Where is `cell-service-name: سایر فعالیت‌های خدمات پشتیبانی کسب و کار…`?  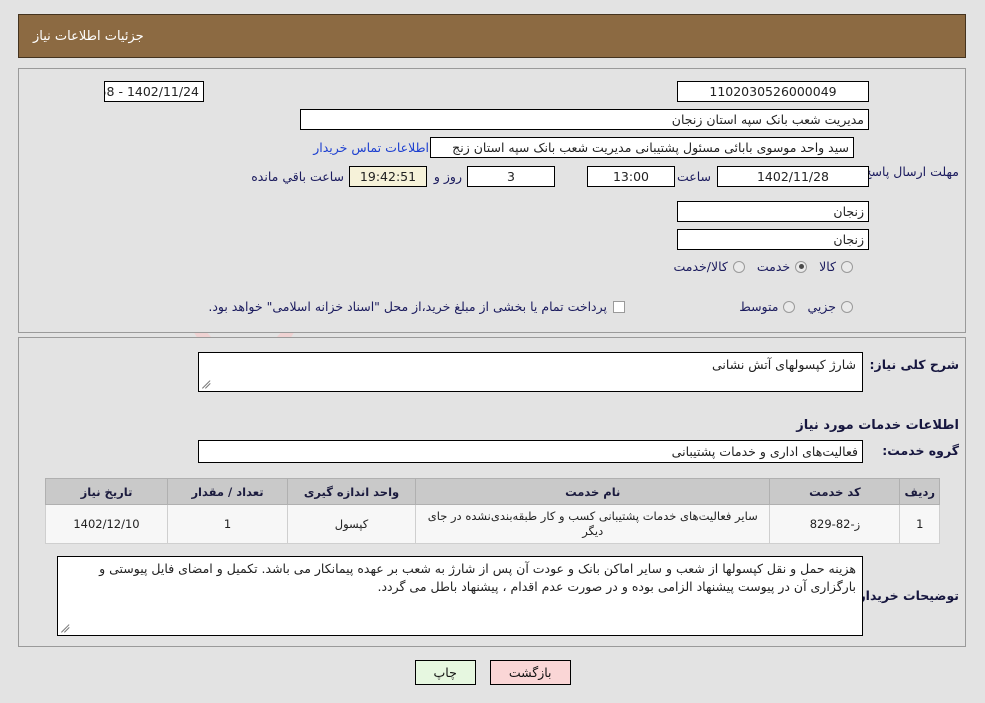 cell-service-name: سایر فعالیت‌های خدمات پشتیبانی کسب و کار… is located at coordinates (592, 524).